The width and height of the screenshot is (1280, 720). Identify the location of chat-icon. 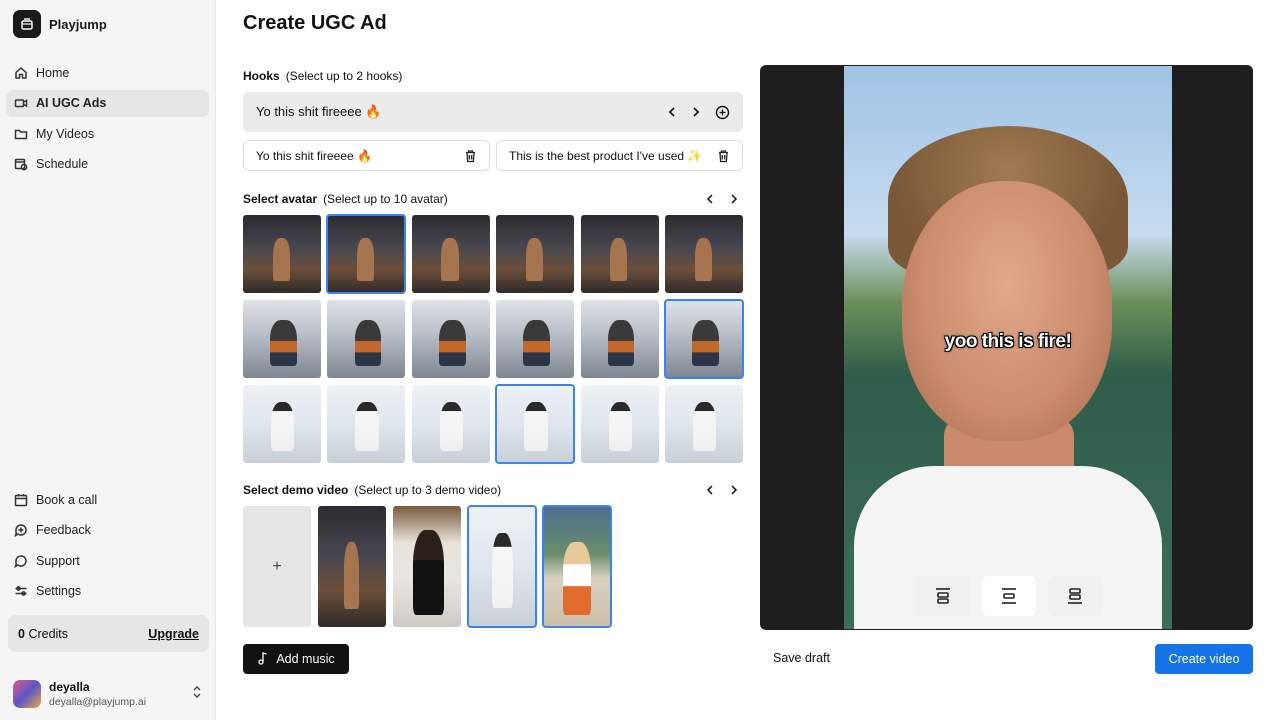
(21, 561).